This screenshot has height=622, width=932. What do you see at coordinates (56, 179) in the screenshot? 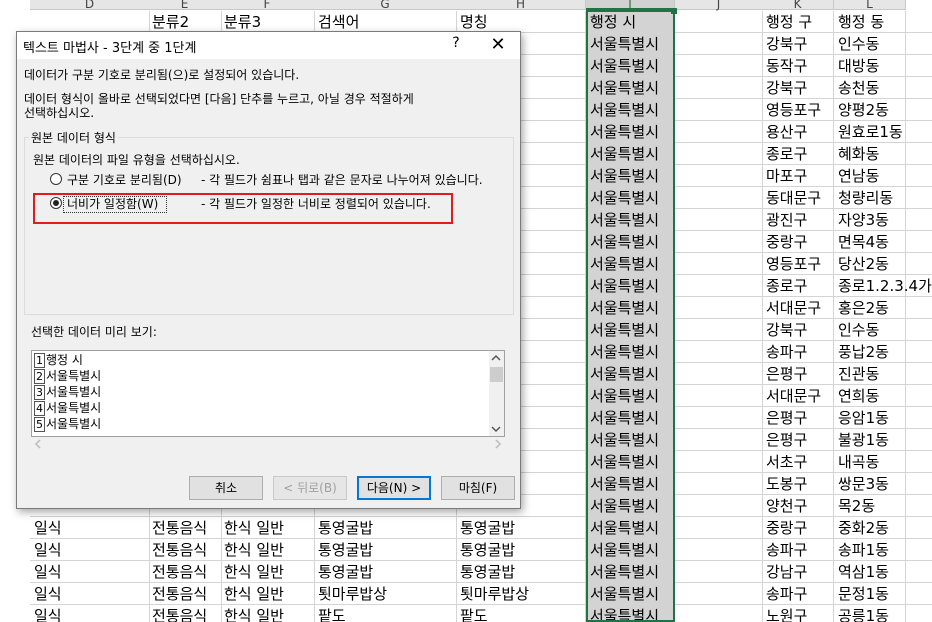
I see `delimited-radio` at bounding box center [56, 179].